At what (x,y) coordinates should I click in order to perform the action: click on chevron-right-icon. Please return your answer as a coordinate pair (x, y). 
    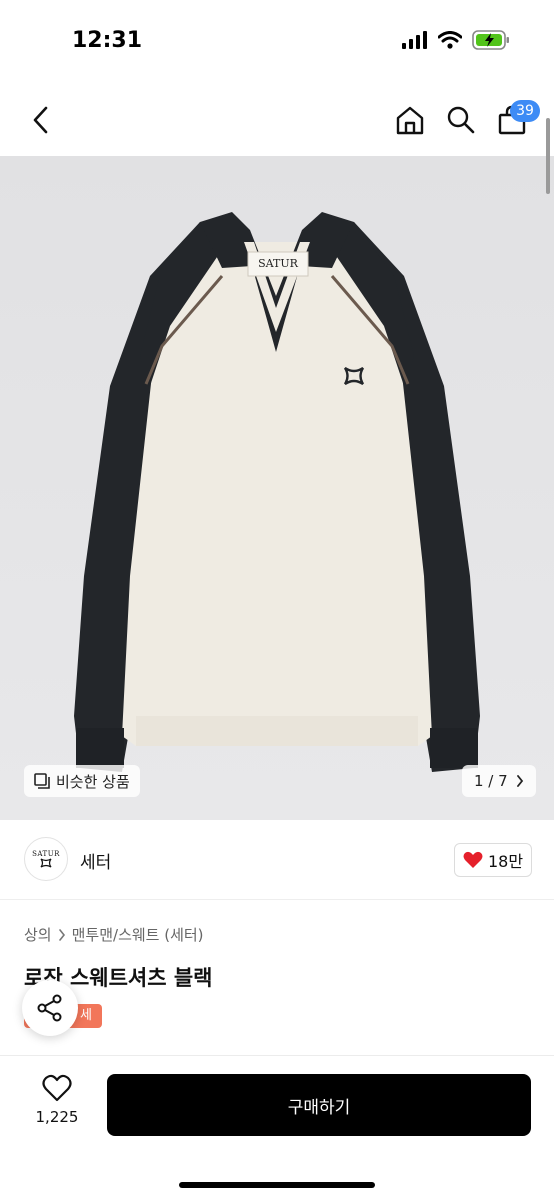
    Looking at the image, I should click on (519, 781).